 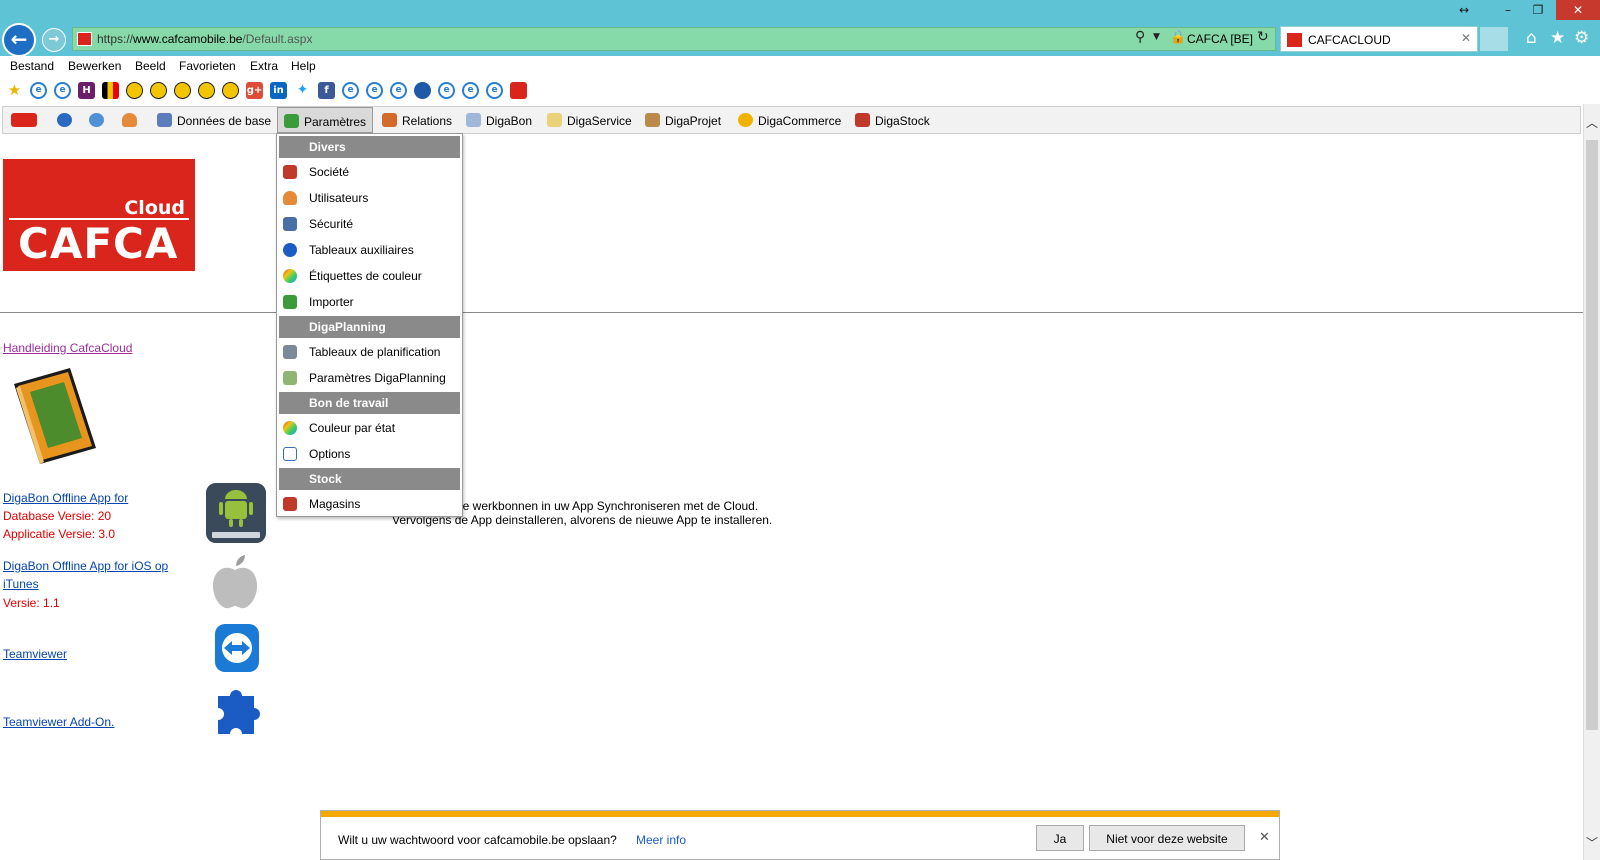 I want to click on teamviewer-icon, so click(x=237, y=648).